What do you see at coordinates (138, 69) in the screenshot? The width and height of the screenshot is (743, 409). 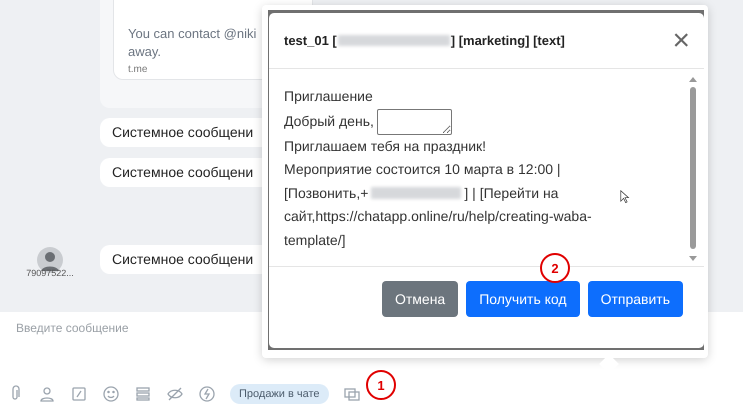 I see `link-domain: t.me` at bounding box center [138, 69].